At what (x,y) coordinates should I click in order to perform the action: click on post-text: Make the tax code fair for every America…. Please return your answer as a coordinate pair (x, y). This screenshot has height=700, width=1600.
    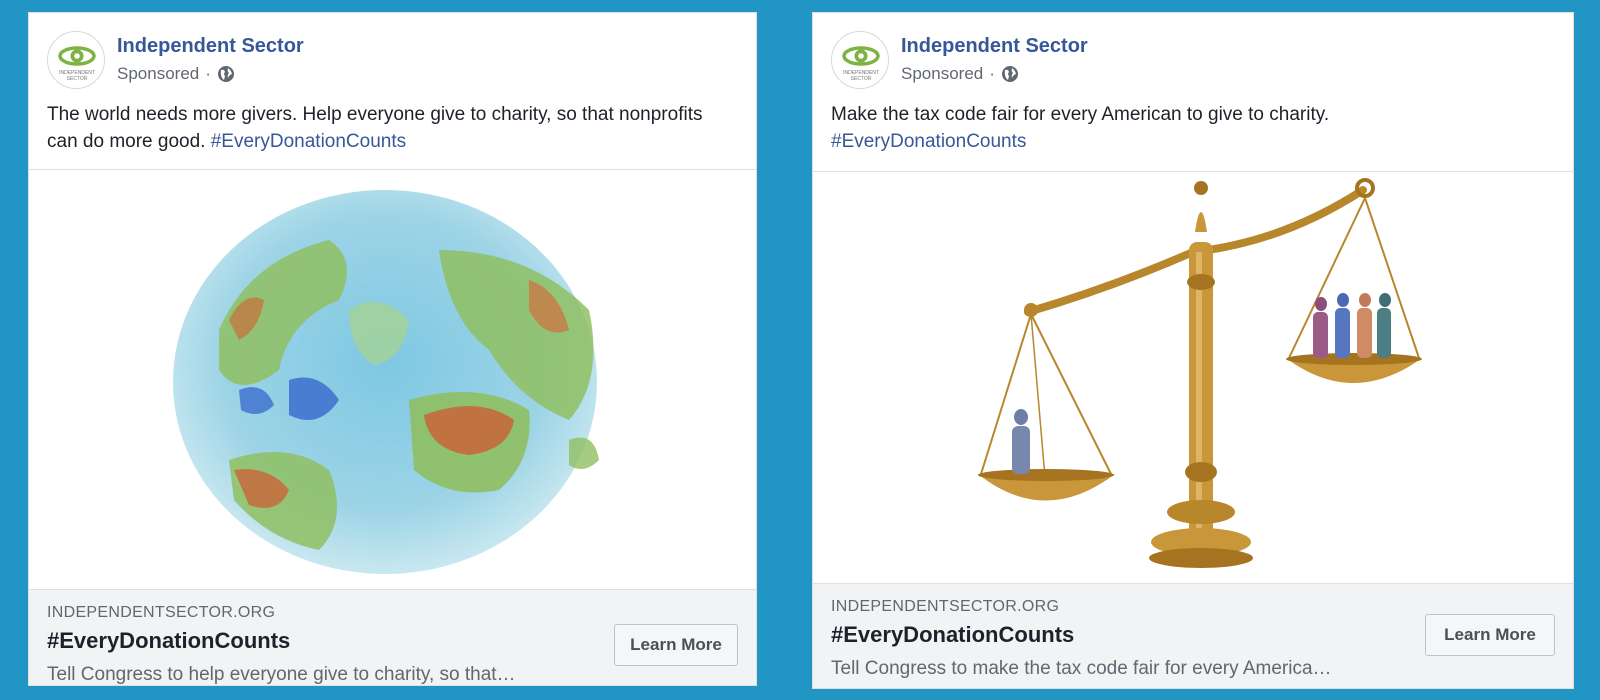
    Looking at the image, I should click on (1193, 128).